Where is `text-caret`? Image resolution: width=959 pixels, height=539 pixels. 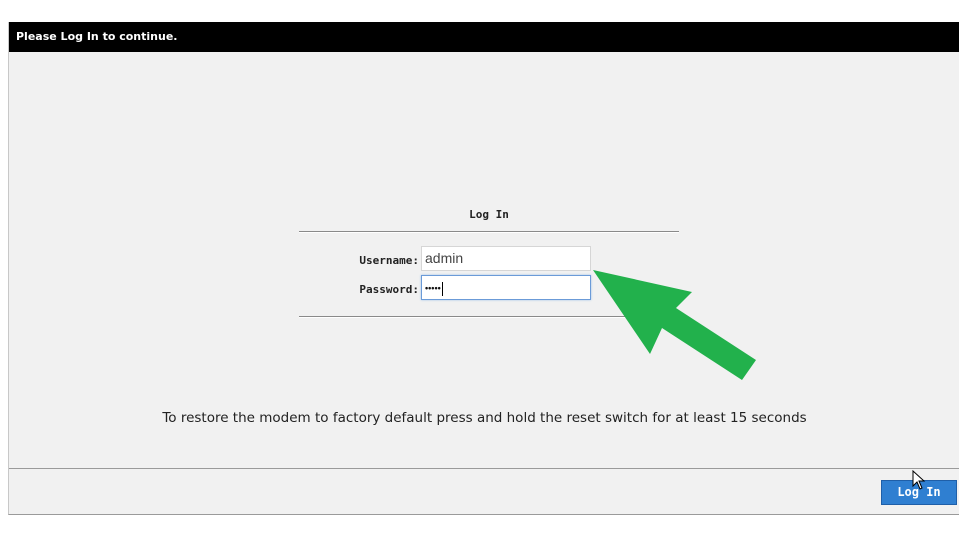
text-caret is located at coordinates (442, 288).